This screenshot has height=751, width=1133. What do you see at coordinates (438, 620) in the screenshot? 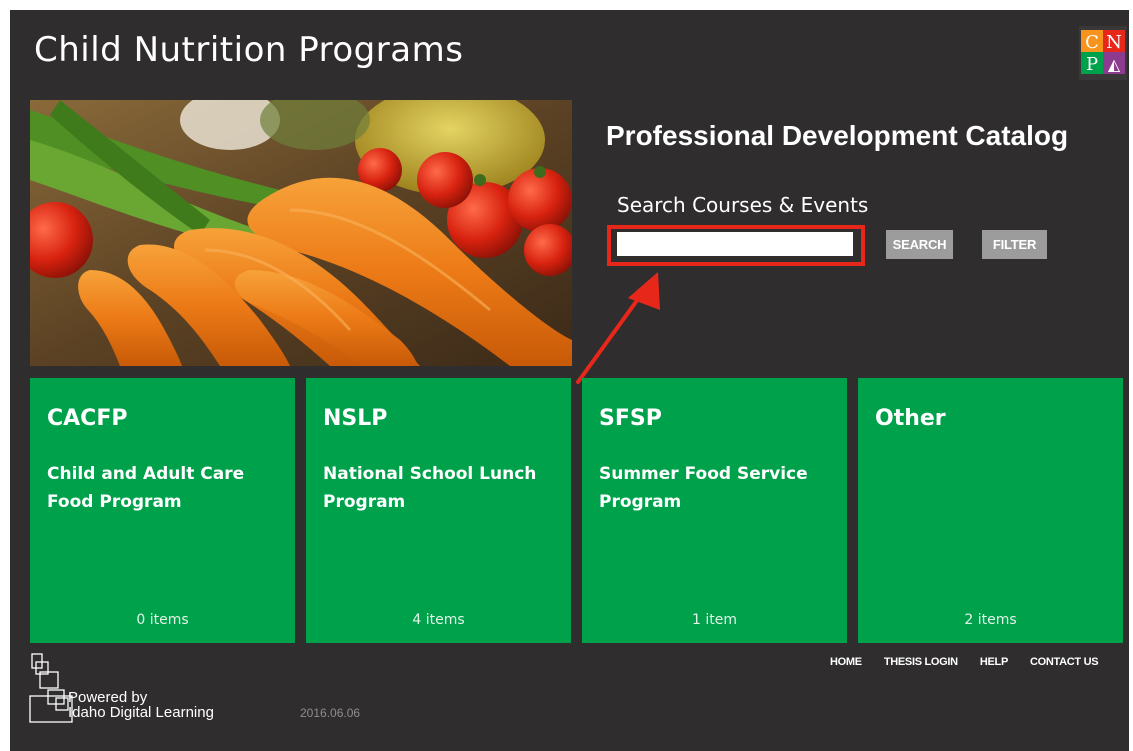
I see `tile-item-count: 4 items` at bounding box center [438, 620].